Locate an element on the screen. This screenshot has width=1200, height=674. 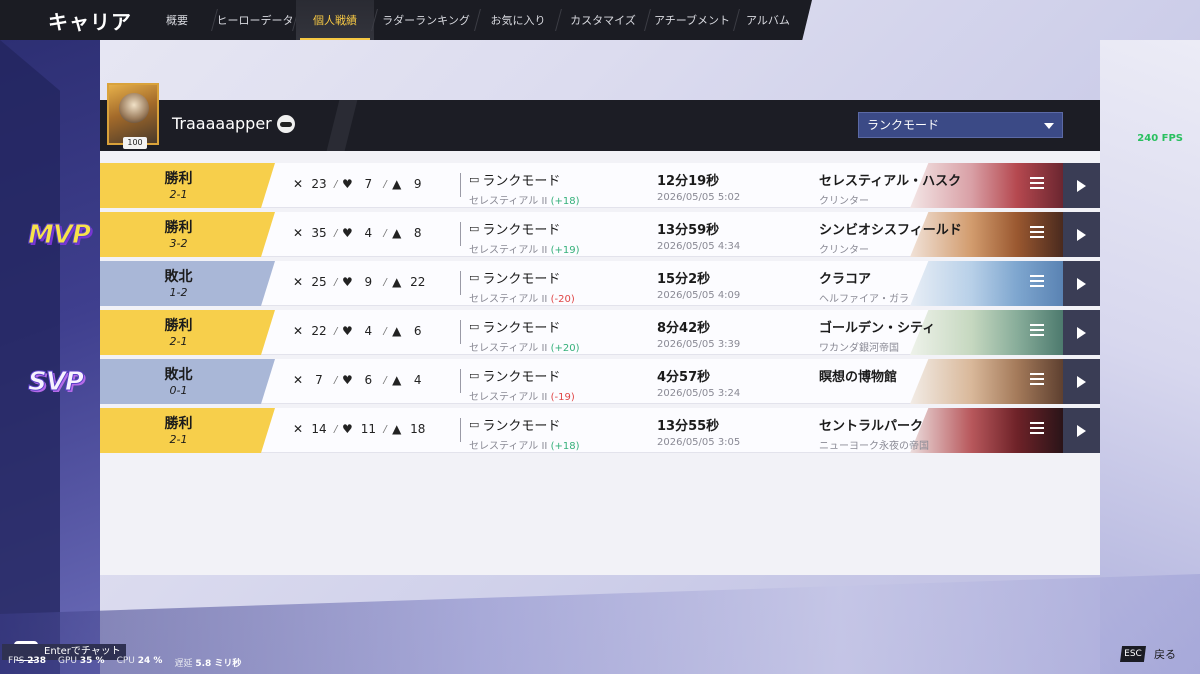
map-name: 瞑想の博物館 is located at coordinates (858, 377).